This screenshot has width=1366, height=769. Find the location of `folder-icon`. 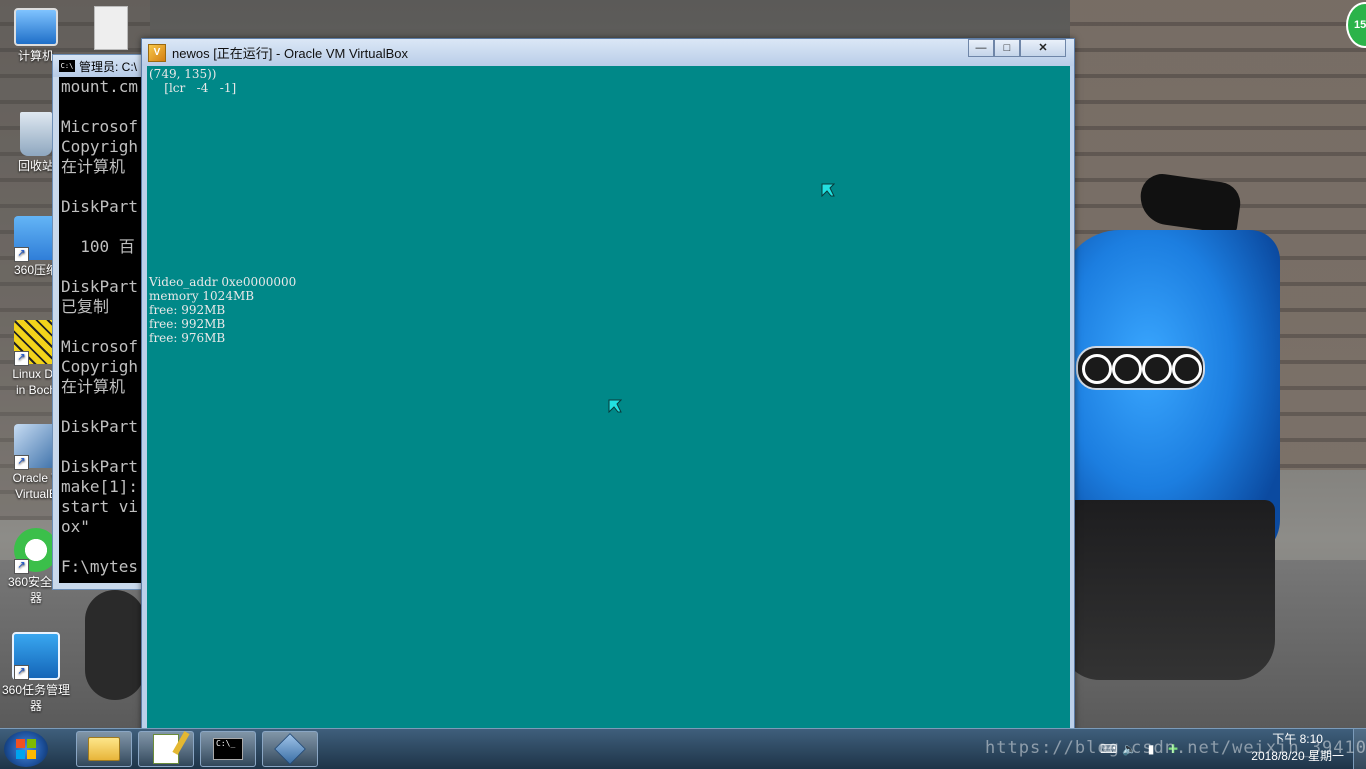

folder-icon is located at coordinates (104, 749).